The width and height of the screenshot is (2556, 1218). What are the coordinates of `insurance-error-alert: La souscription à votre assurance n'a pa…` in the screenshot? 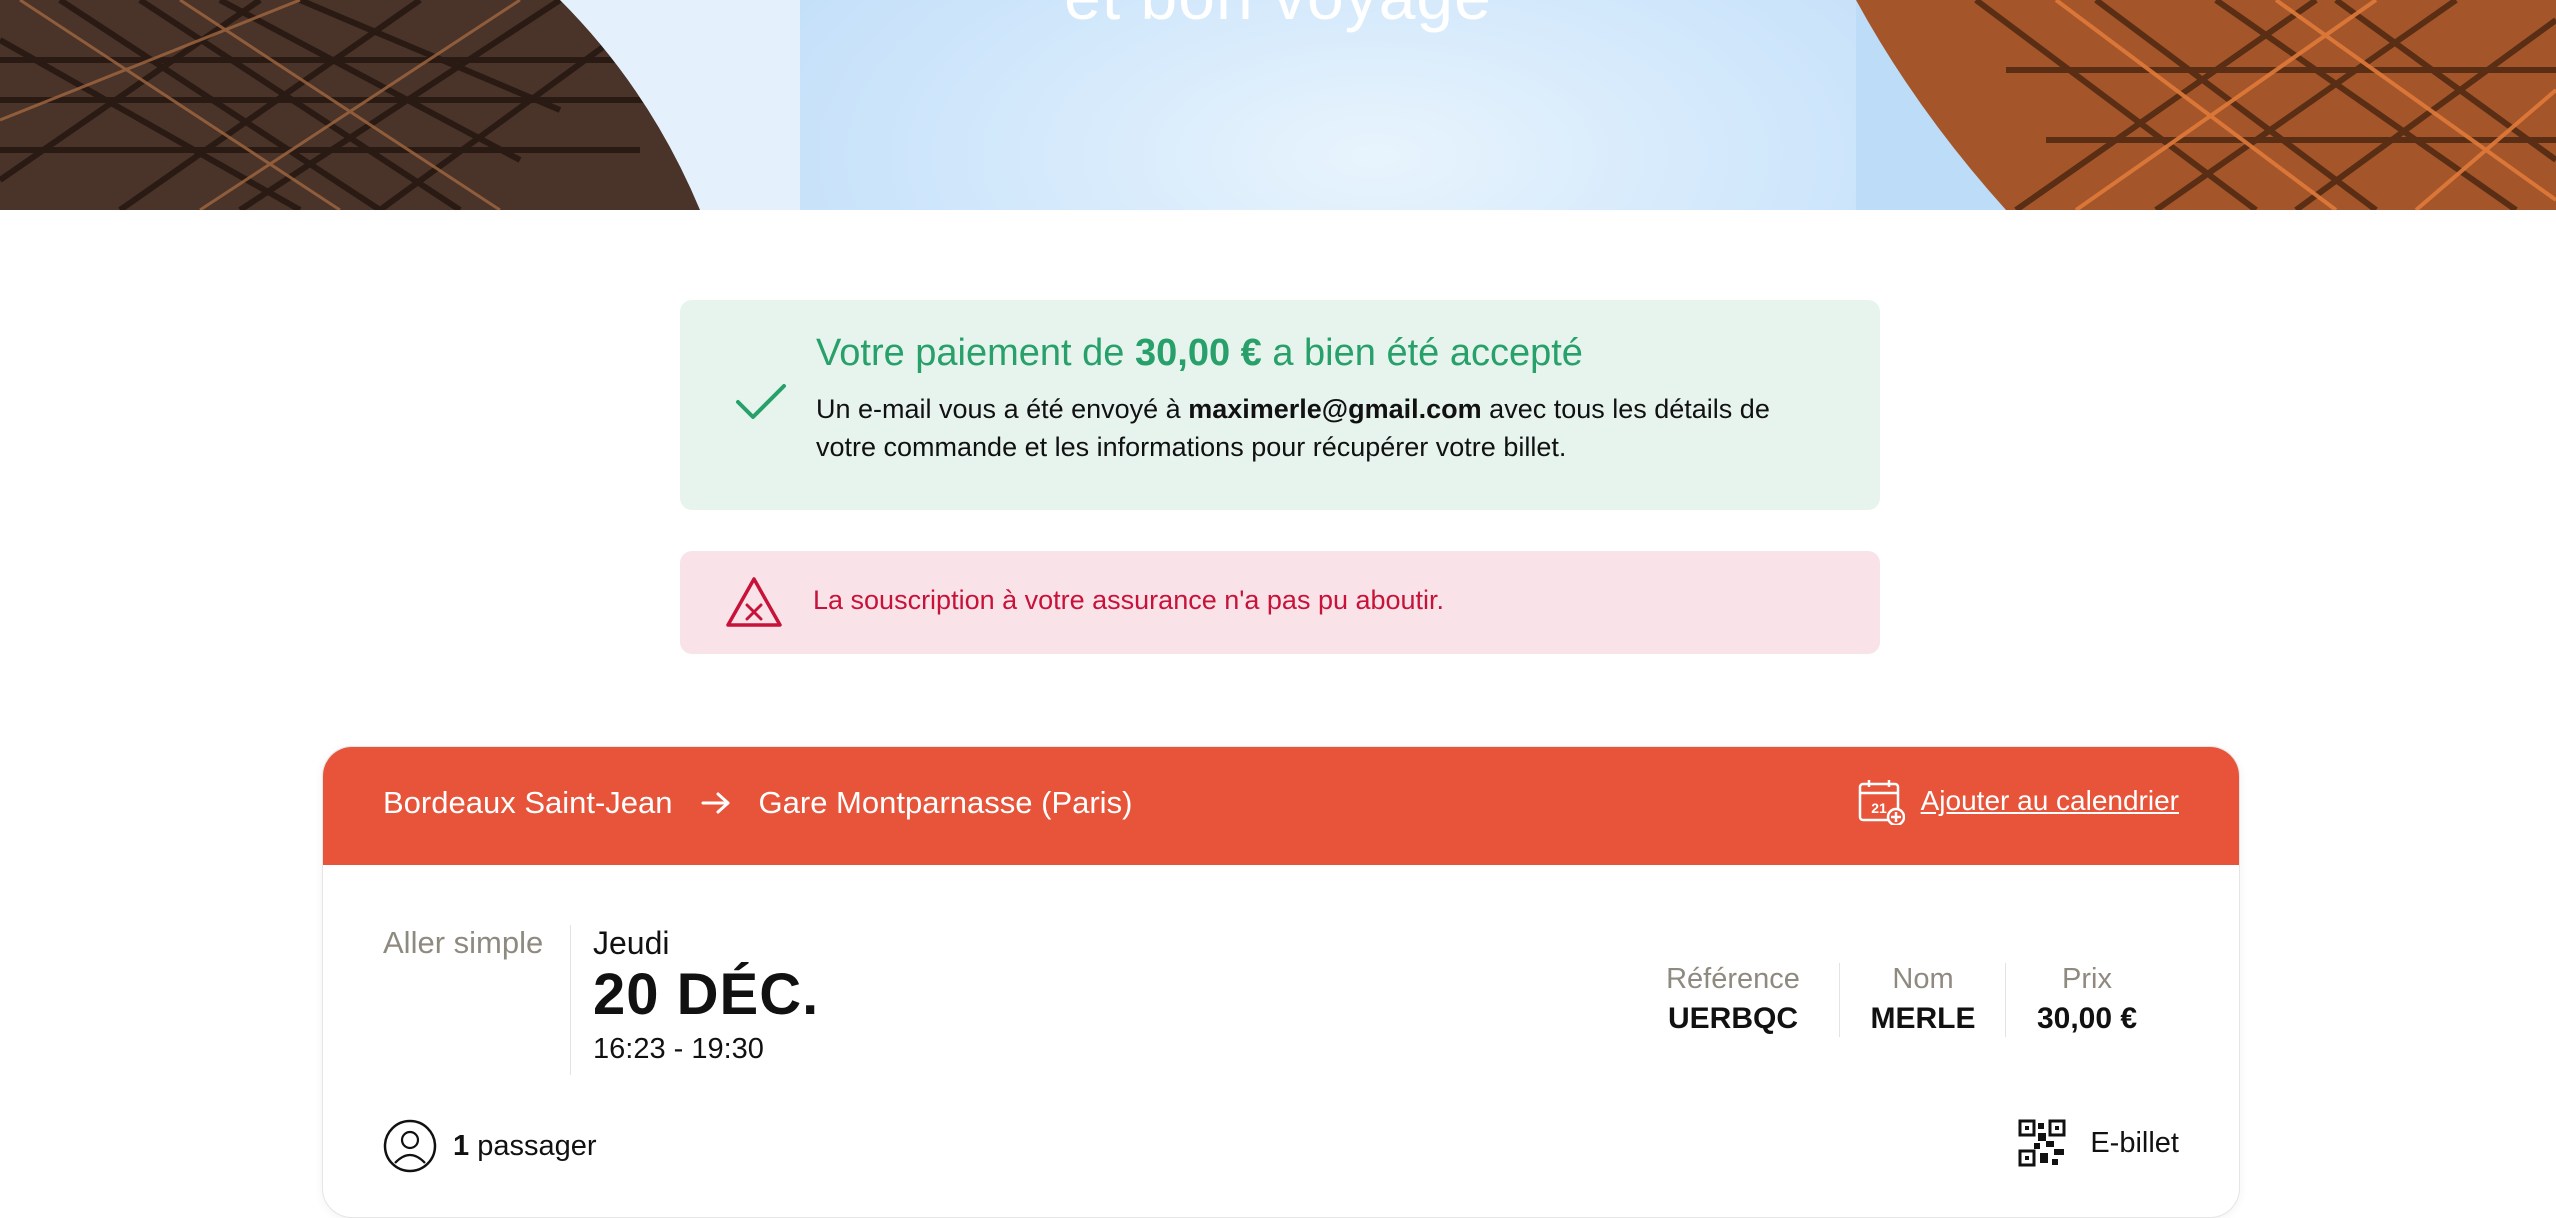 It's located at (1280, 602).